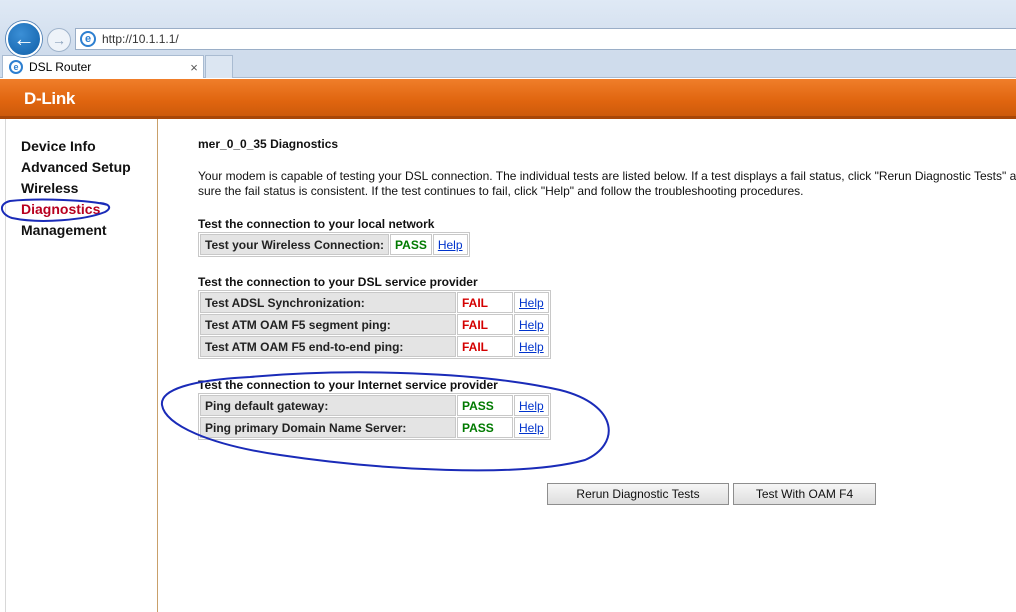  I want to click on close-icon: ×, so click(194, 67).